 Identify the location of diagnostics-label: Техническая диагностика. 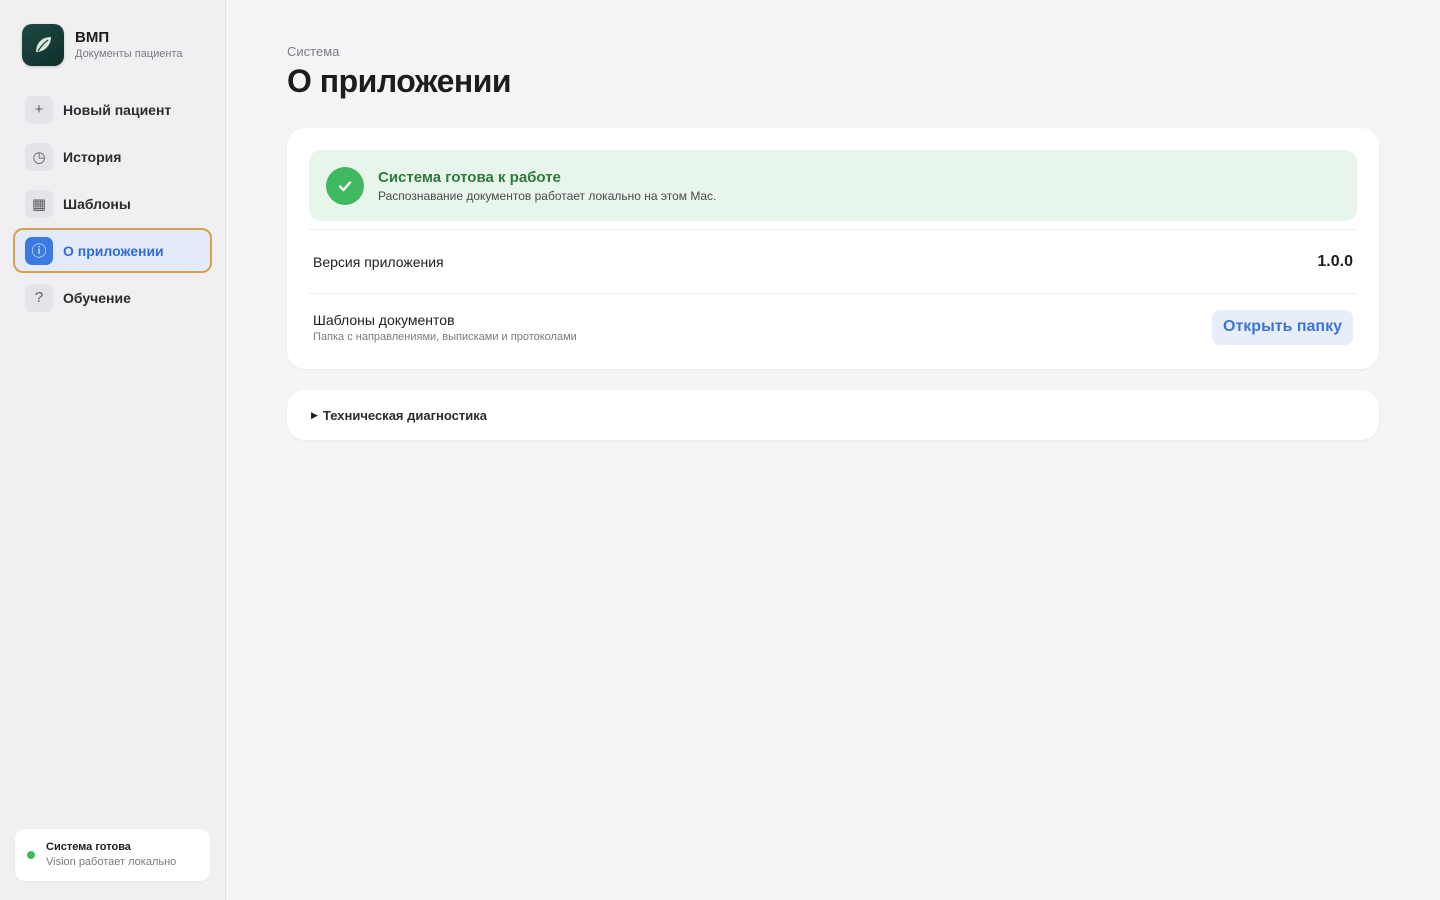
(404, 415).